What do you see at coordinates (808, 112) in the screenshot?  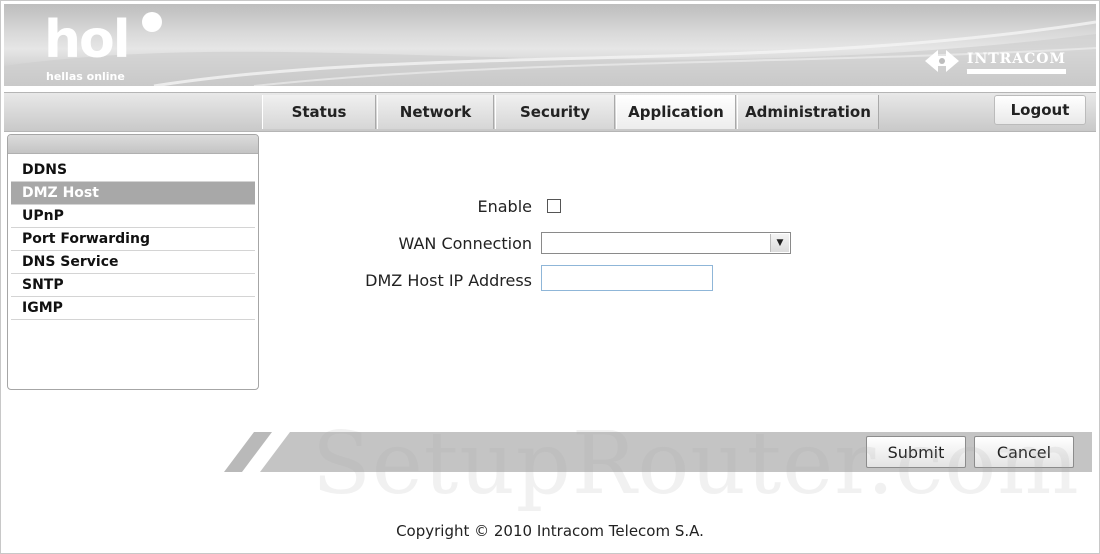 I see `tab-administration: Administration` at bounding box center [808, 112].